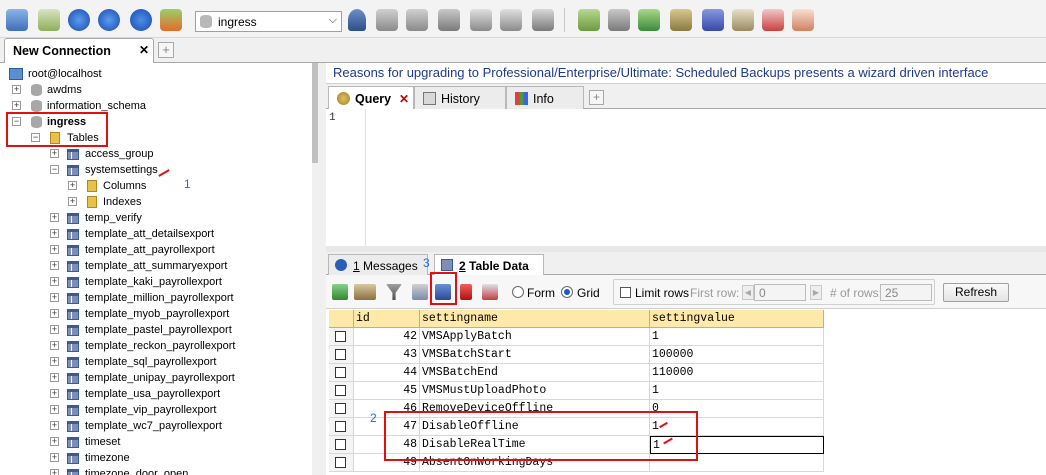  I want to click on tab-new-connection: New Connection ✕, so click(79, 50).